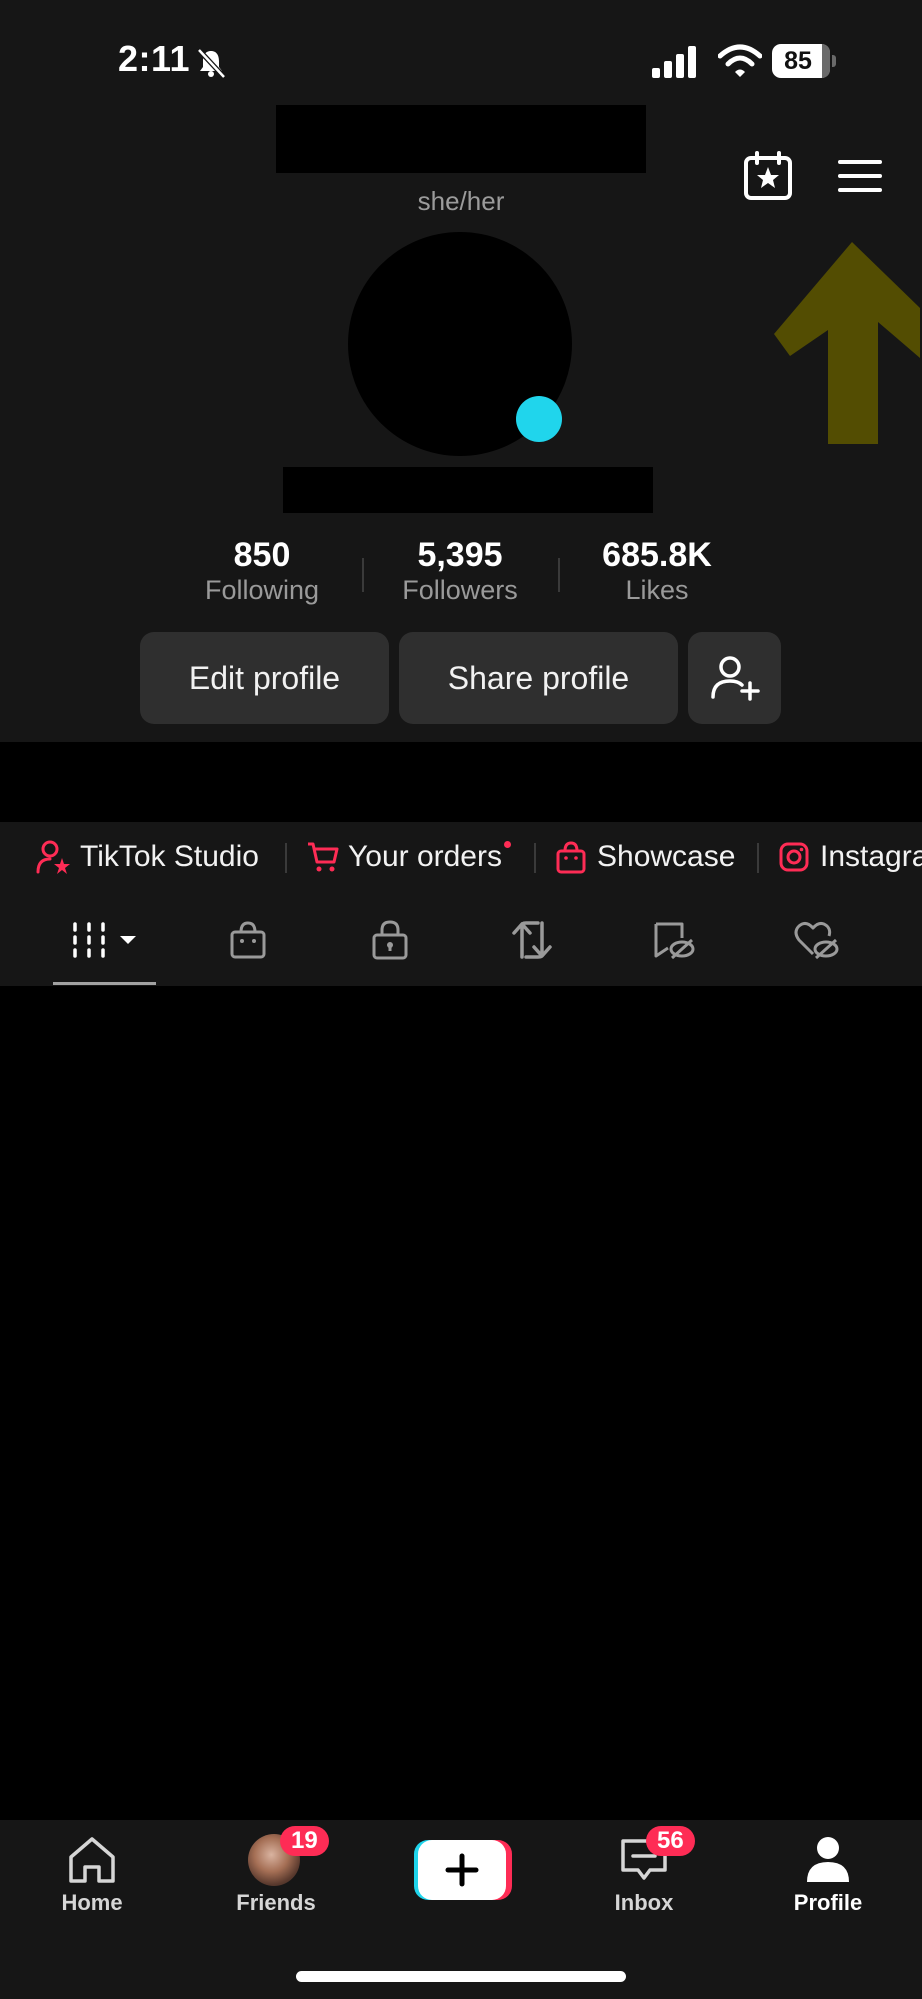 This screenshot has height=1999, width=922. Describe the element at coordinates (304, 1841) in the screenshot. I see `friends-badge: 19` at that location.